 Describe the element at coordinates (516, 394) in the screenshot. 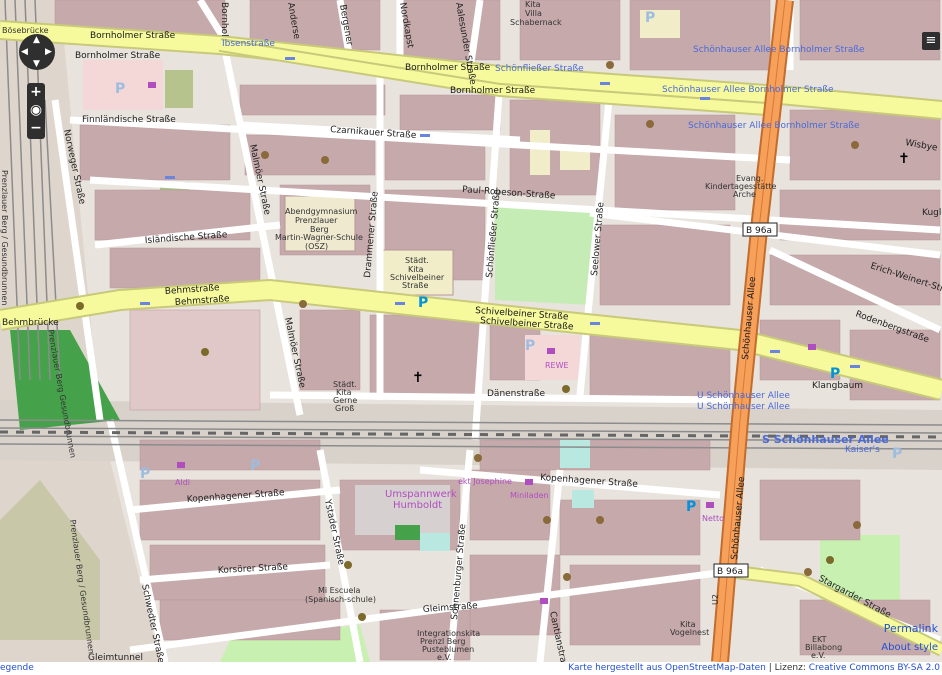

I see `label-daenen: Dänenstraße` at that location.